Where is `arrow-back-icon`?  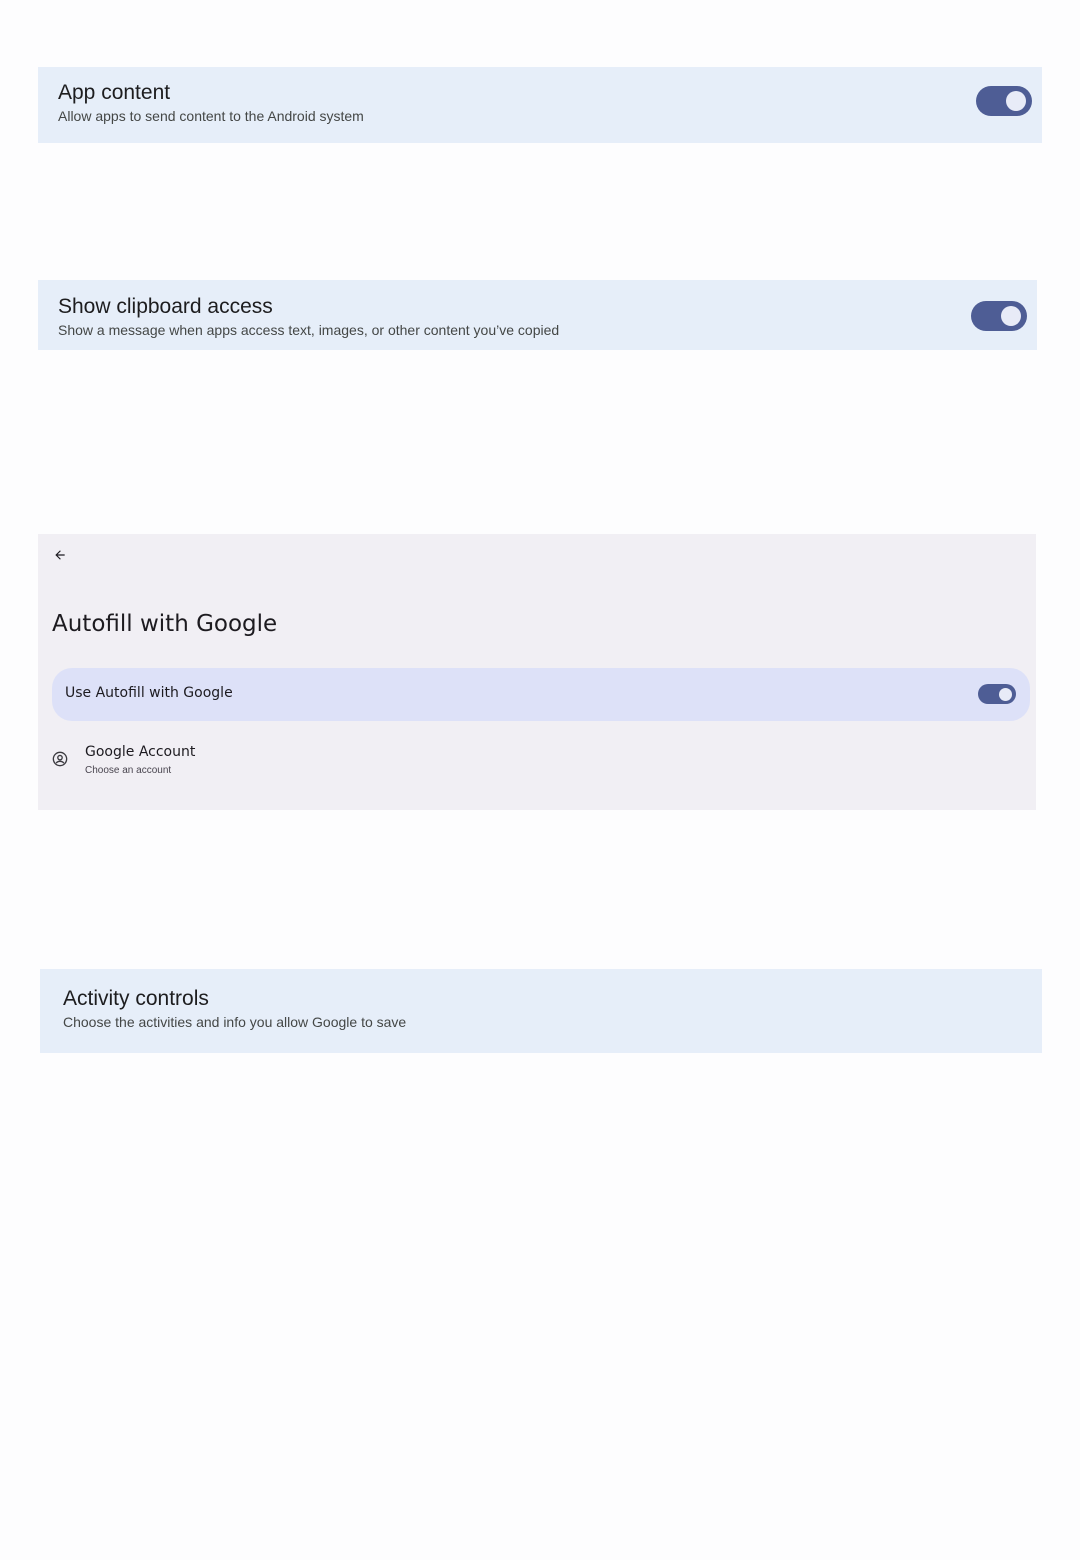 arrow-back-icon is located at coordinates (60, 555).